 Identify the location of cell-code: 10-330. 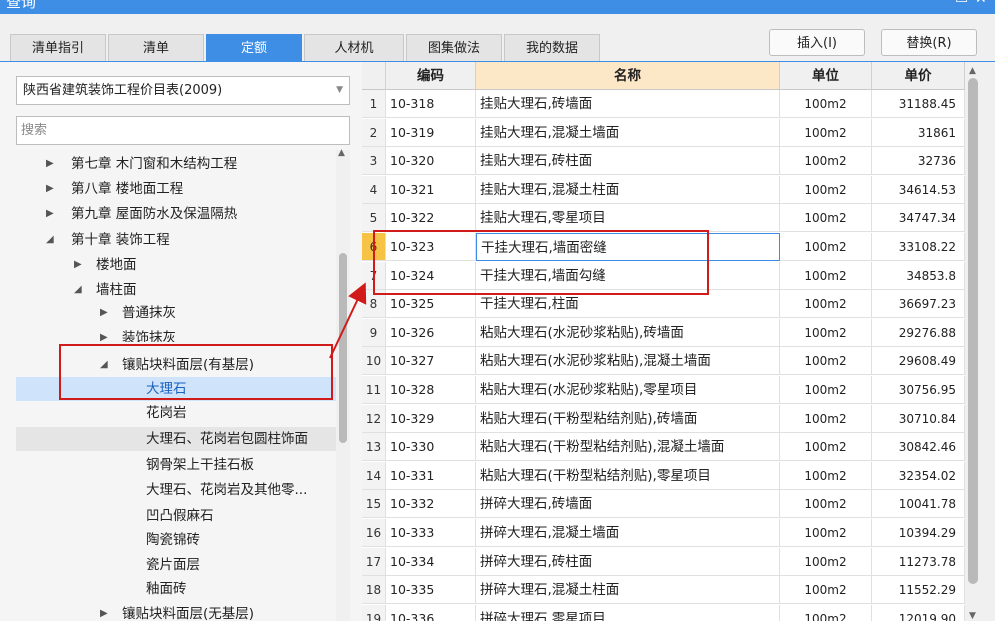
(431, 447).